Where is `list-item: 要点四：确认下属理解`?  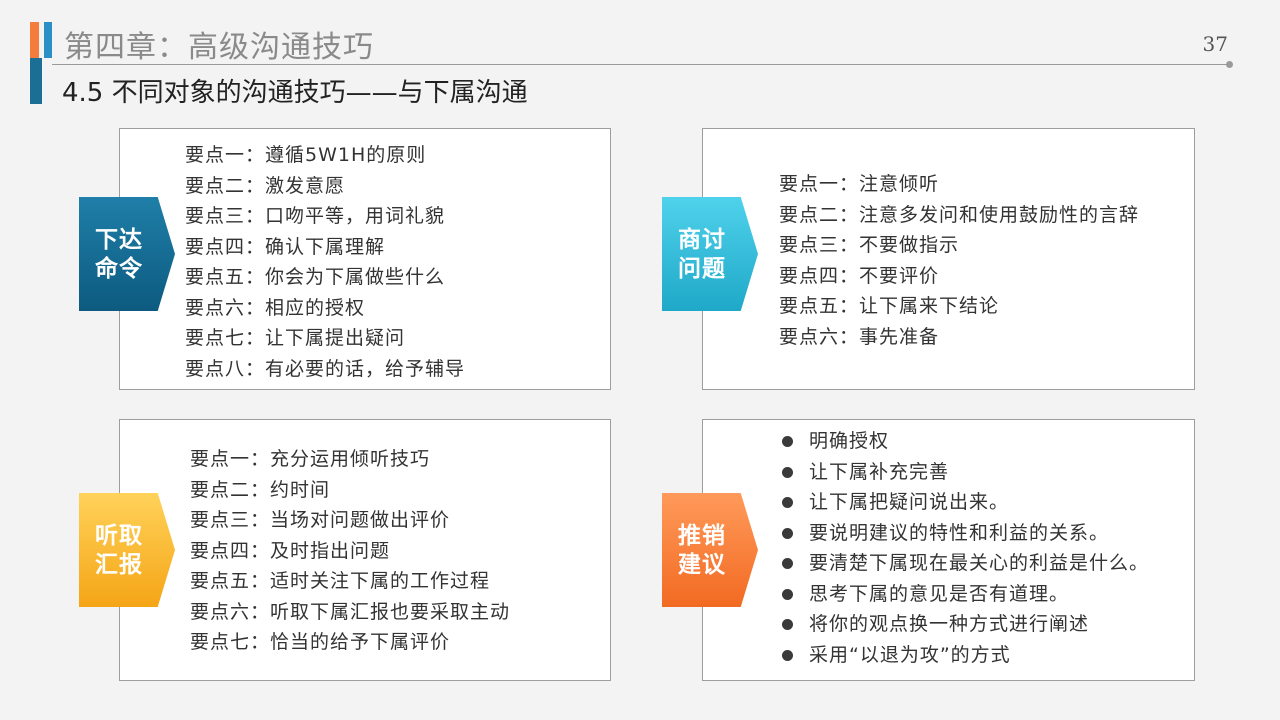 list-item: 要点四：确认下属理解 is located at coordinates (285, 246).